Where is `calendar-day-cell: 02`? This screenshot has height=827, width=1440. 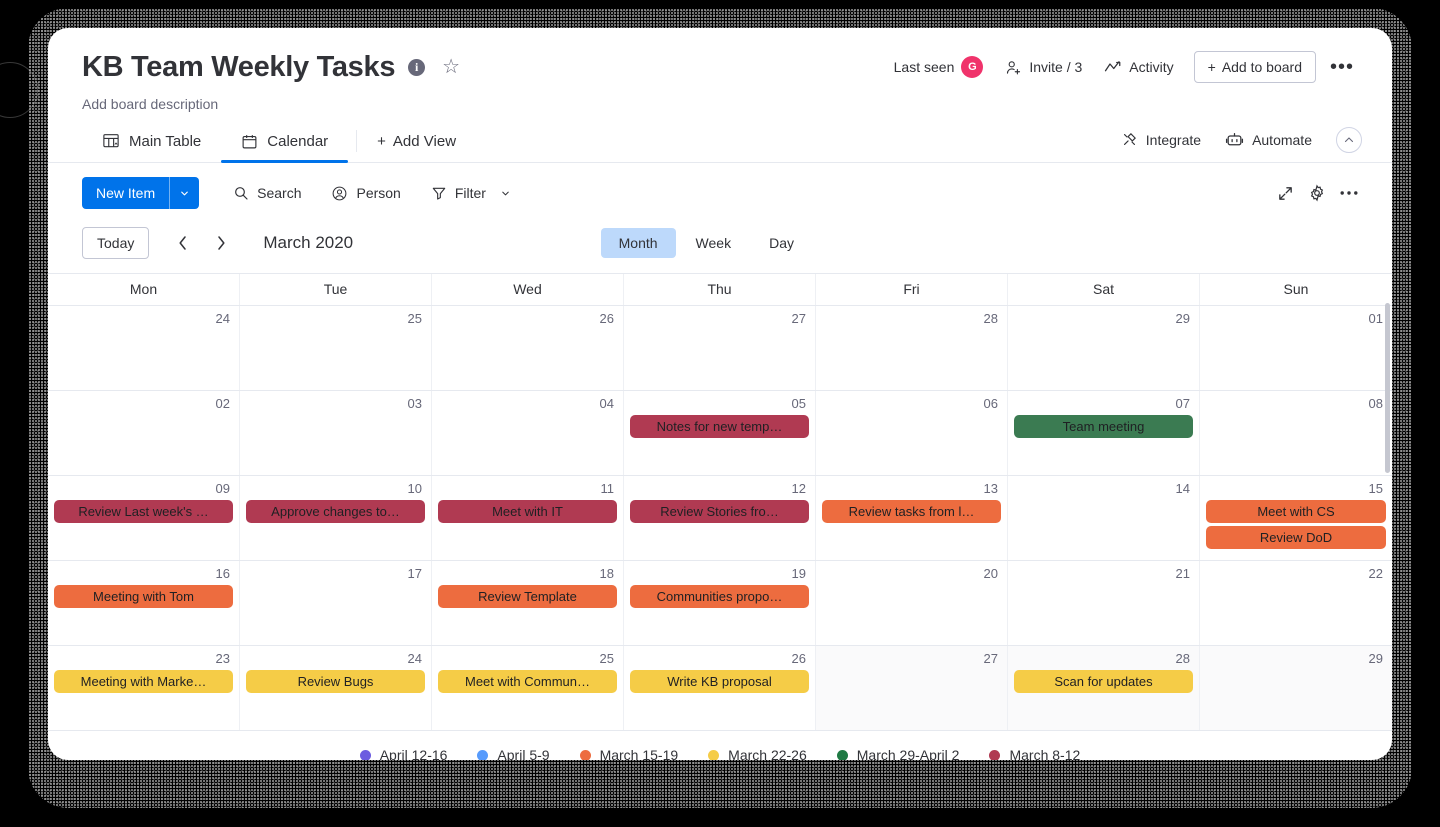
calendar-day-cell: 02 is located at coordinates (144, 433).